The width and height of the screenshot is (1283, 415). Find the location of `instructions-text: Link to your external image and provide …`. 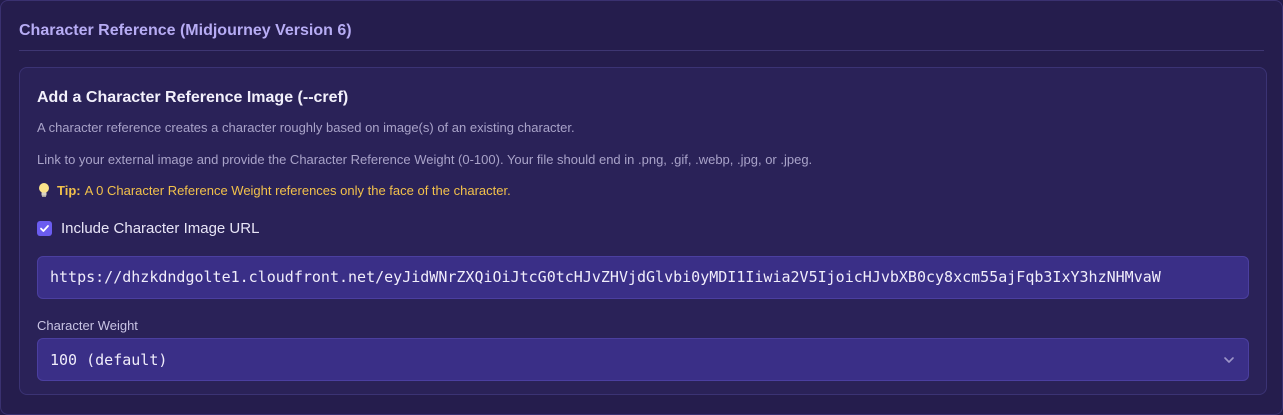

instructions-text: Link to your external image and provide … is located at coordinates (425, 159).